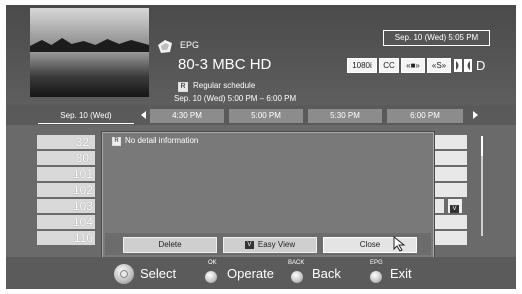 This screenshot has height=294, width=522. Describe the element at coordinates (158, 273) in the screenshot. I see `select-hint: Select` at that location.